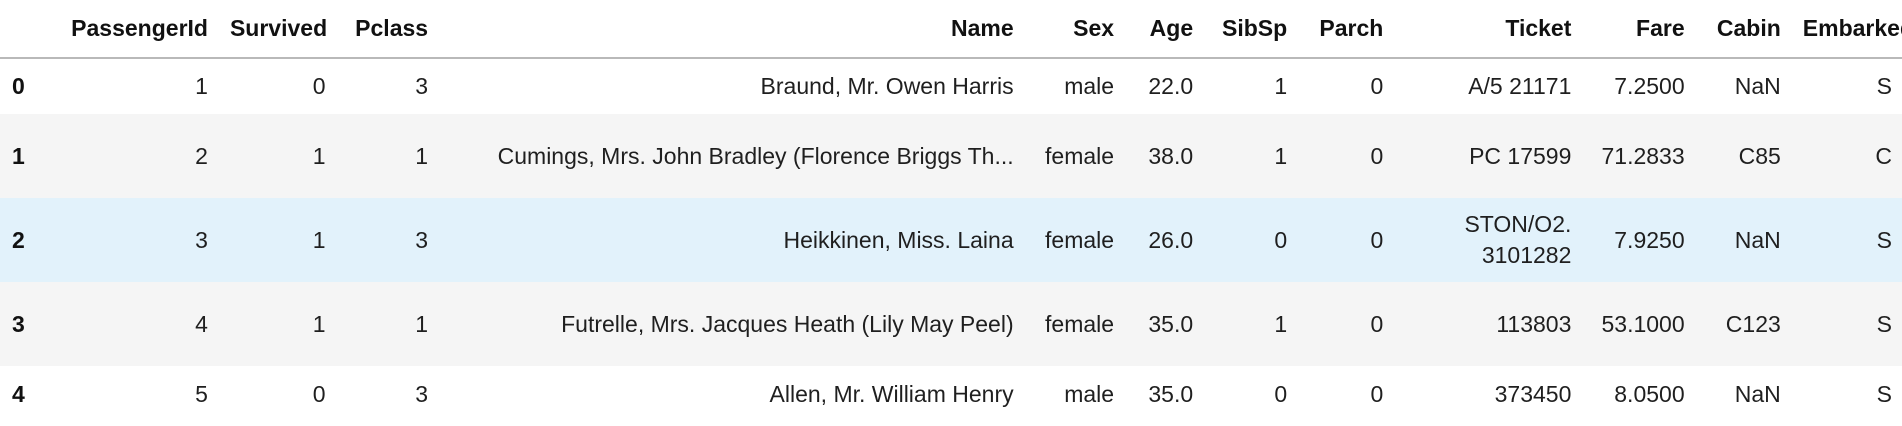 This screenshot has width=1902, height=426. What do you see at coordinates (201, 86) in the screenshot?
I see `cell-passengerid: 1` at bounding box center [201, 86].